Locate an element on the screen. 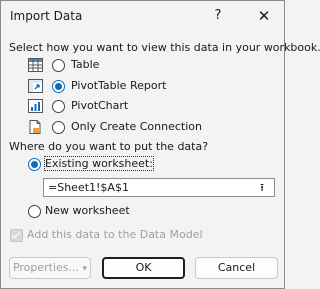 Image resolution: width=320 pixels, height=289 pixels. pivotchart-radio is located at coordinates (58, 106).